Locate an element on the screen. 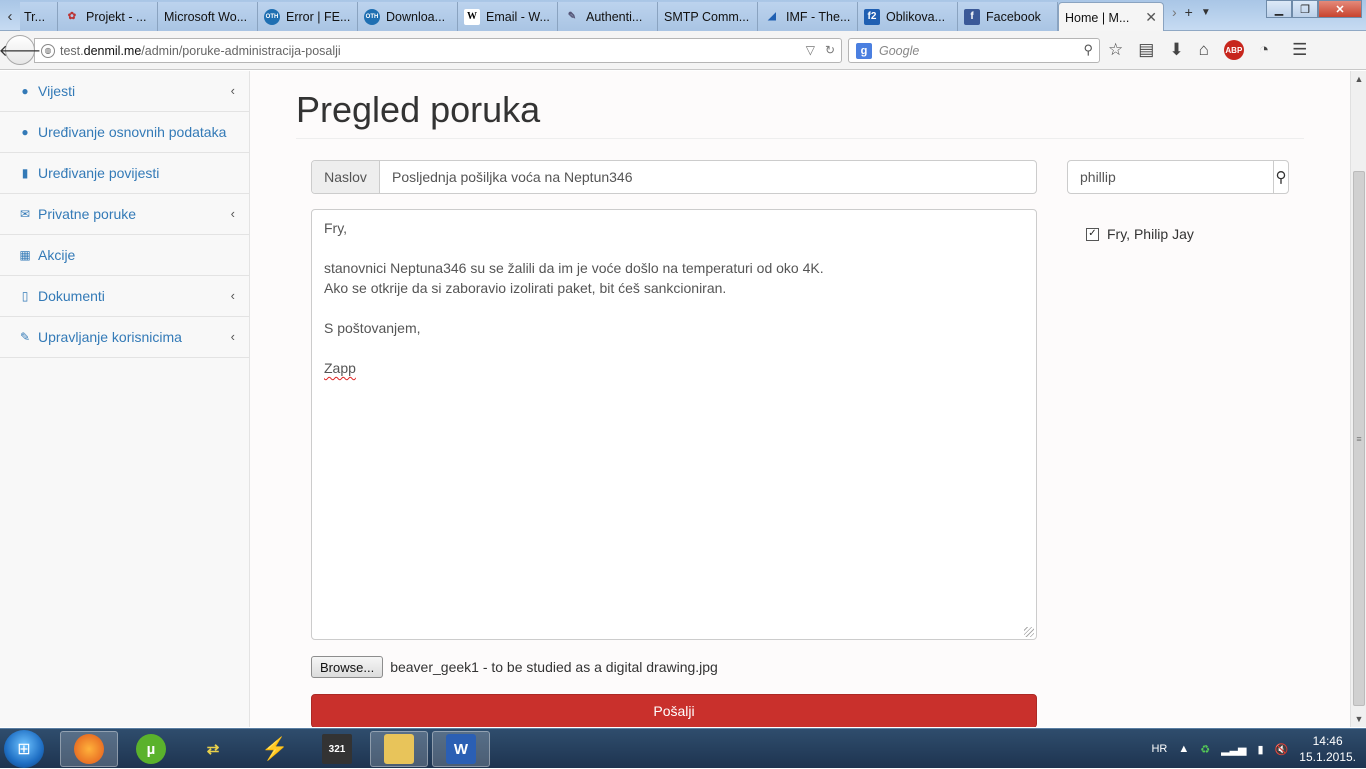  tab-label: Facebook is located at coordinates (1013, 16).